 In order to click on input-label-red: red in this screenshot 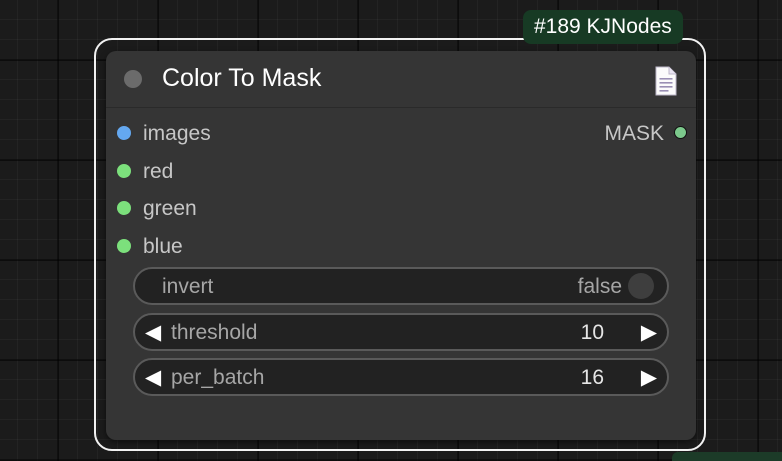, I will do `click(158, 171)`.